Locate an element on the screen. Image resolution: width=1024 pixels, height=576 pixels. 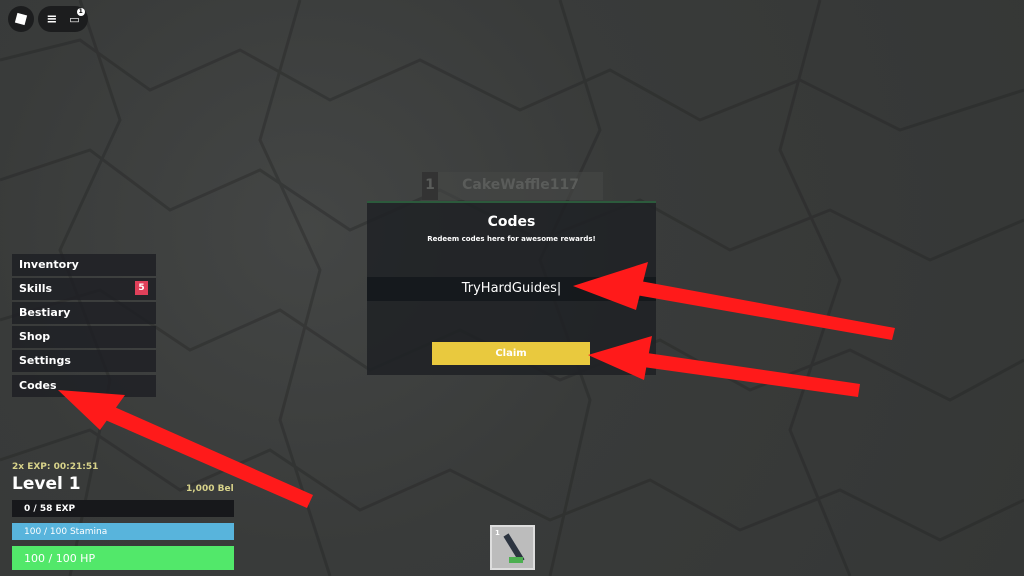
arrow-to-input is located at coordinates (734, 301).